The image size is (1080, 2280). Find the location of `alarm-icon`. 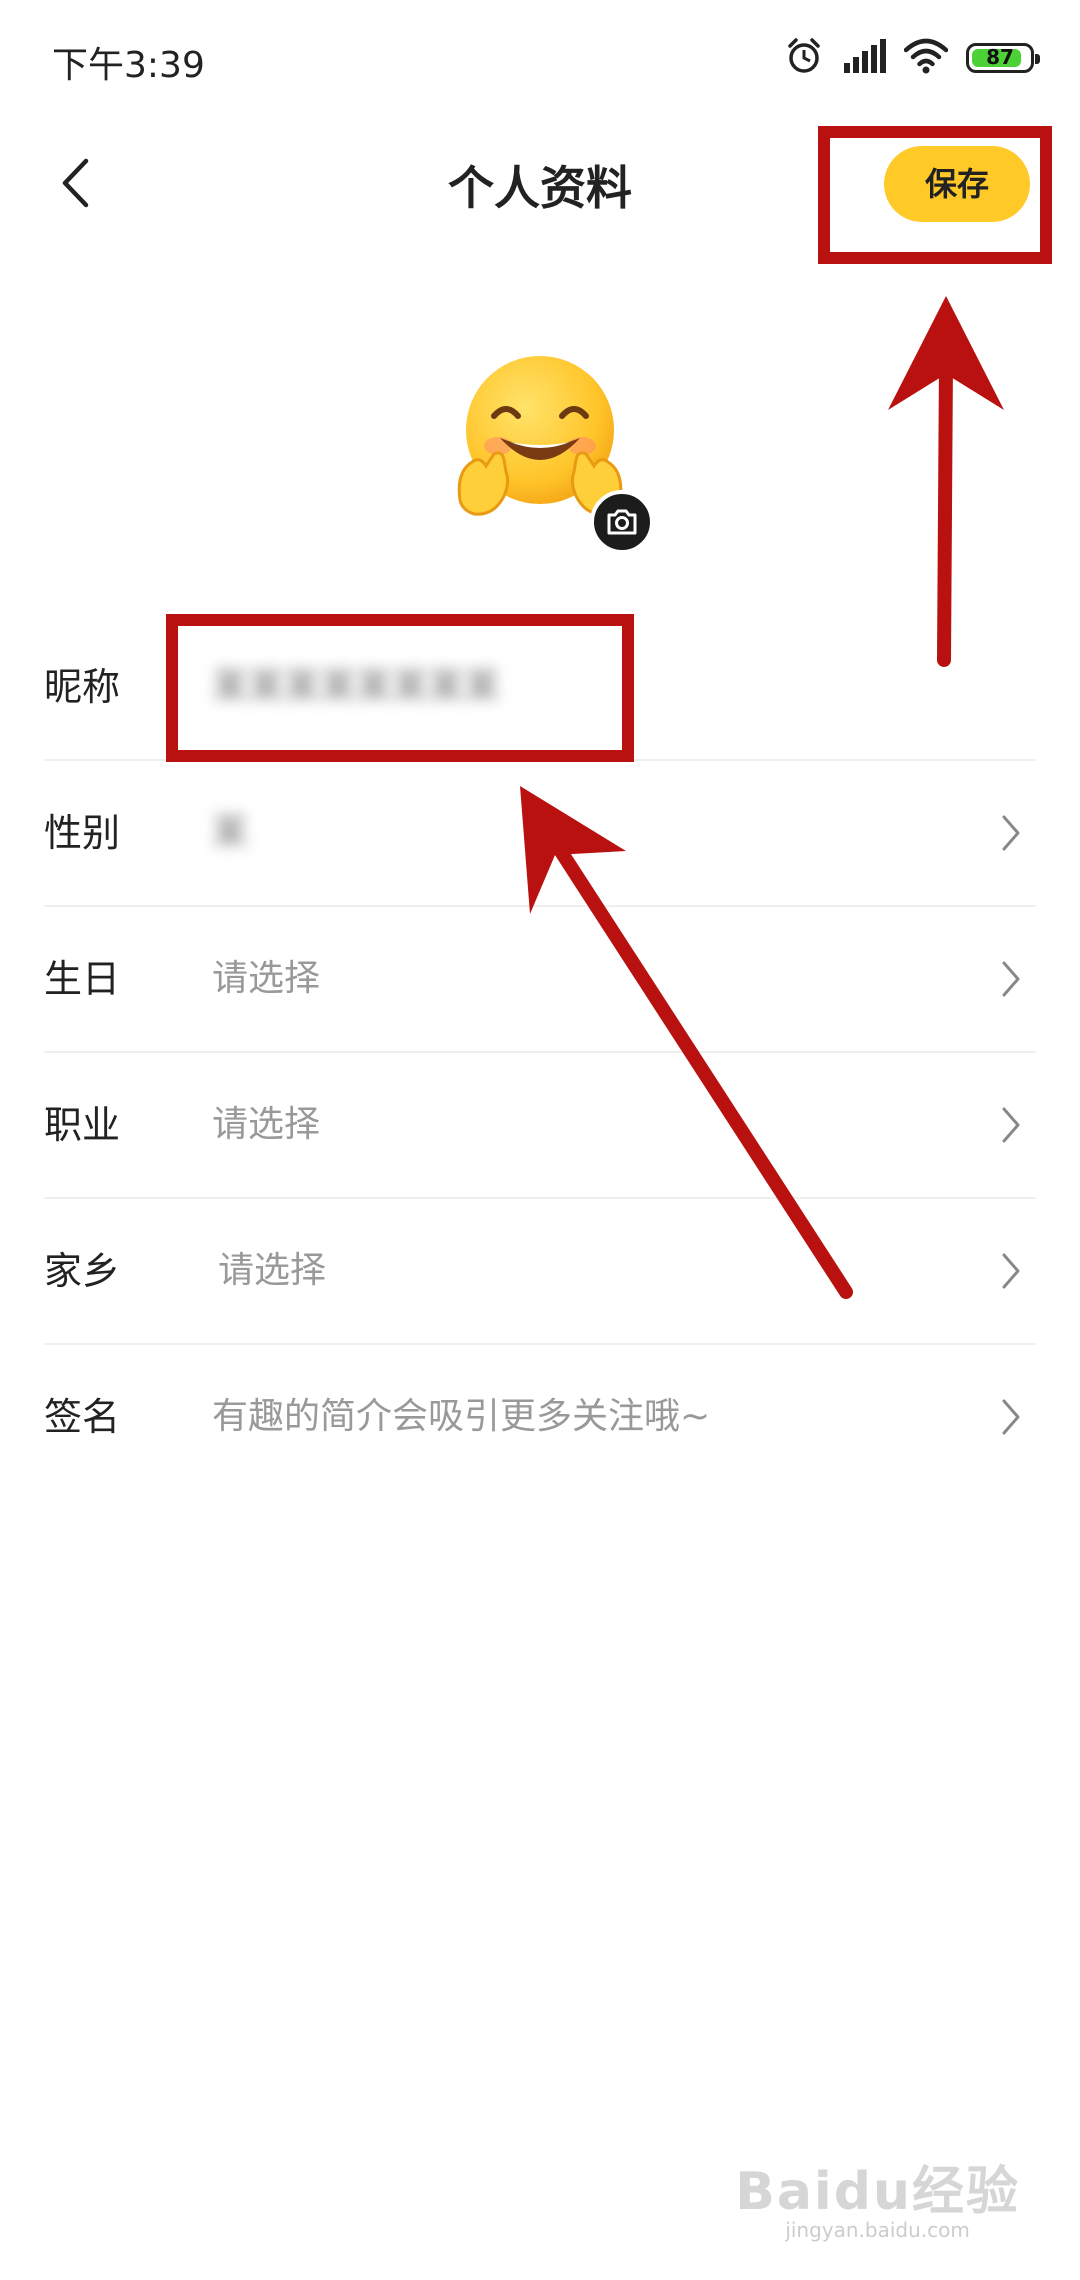

alarm-icon is located at coordinates (804, 58).